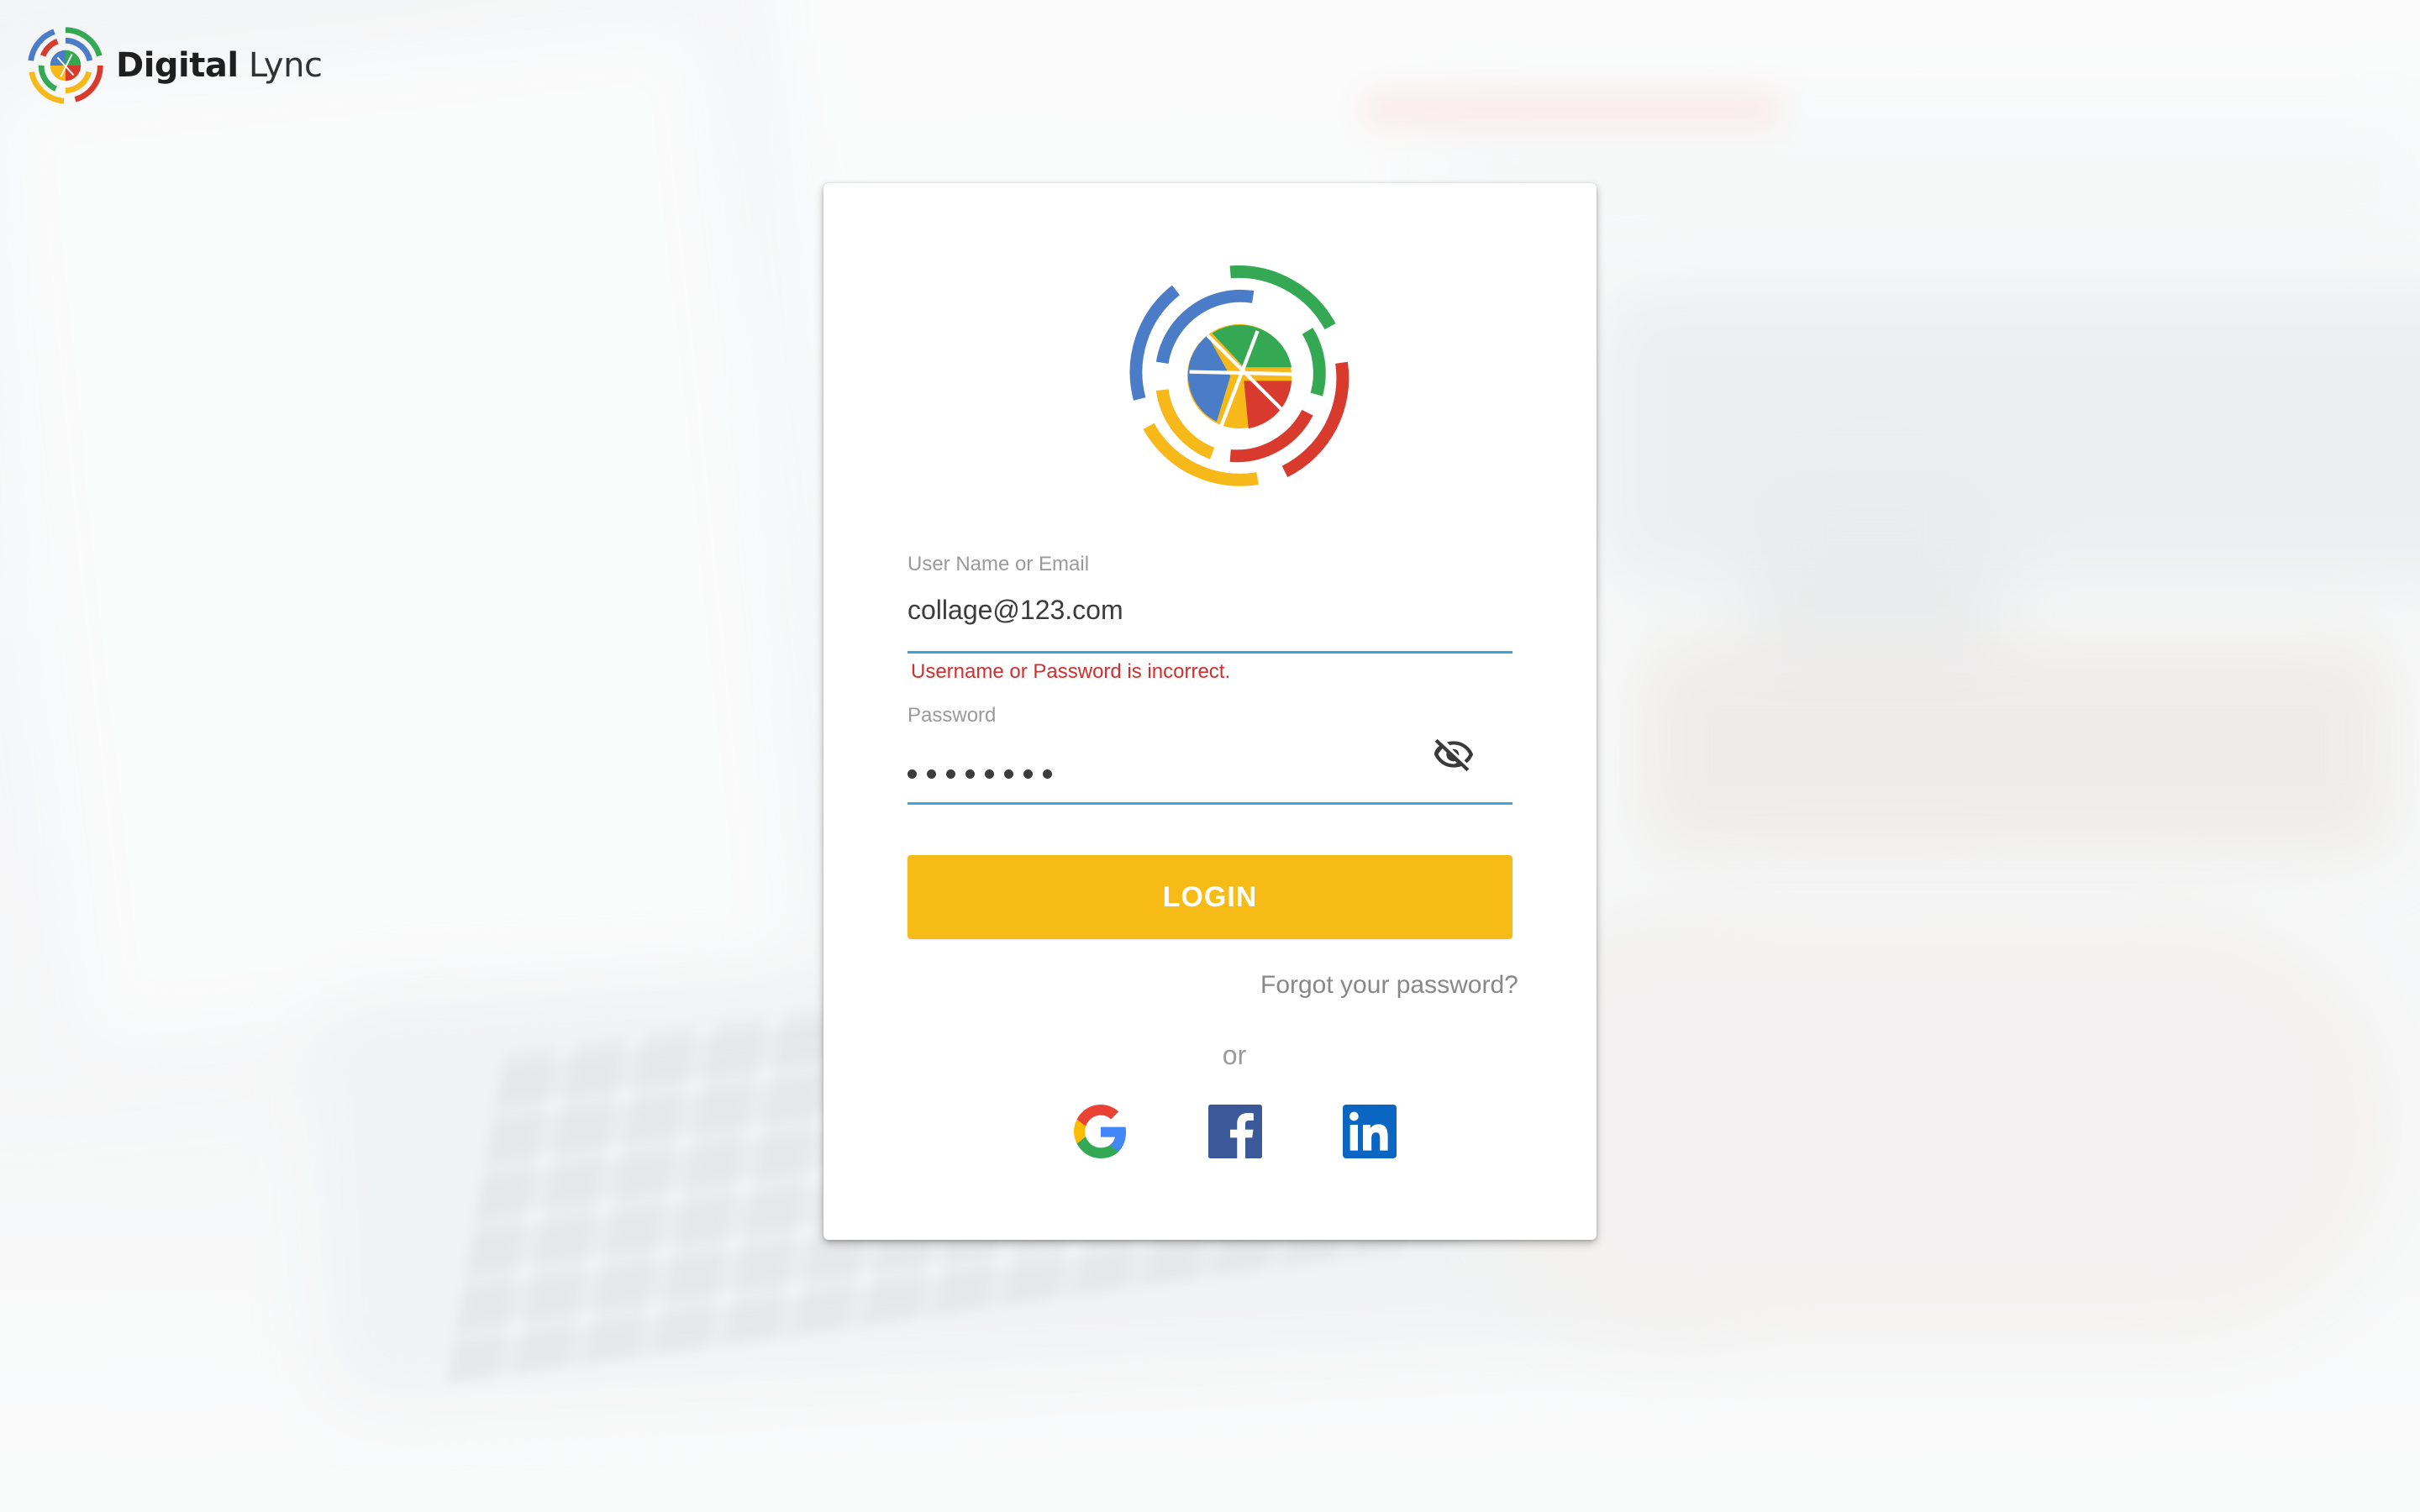  I want to click on facebook-login-button, so click(1235, 1131).